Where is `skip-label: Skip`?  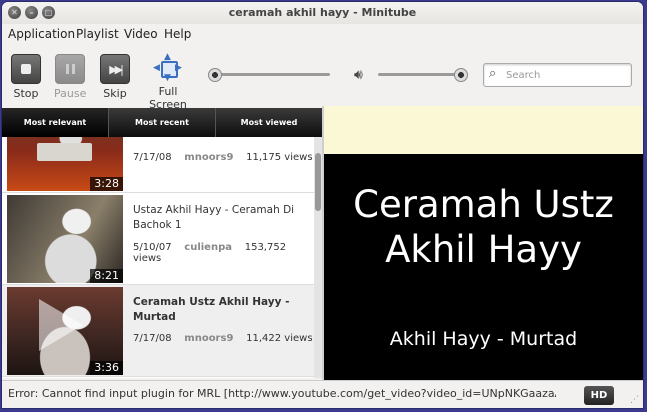
skip-label: Skip is located at coordinates (115, 93).